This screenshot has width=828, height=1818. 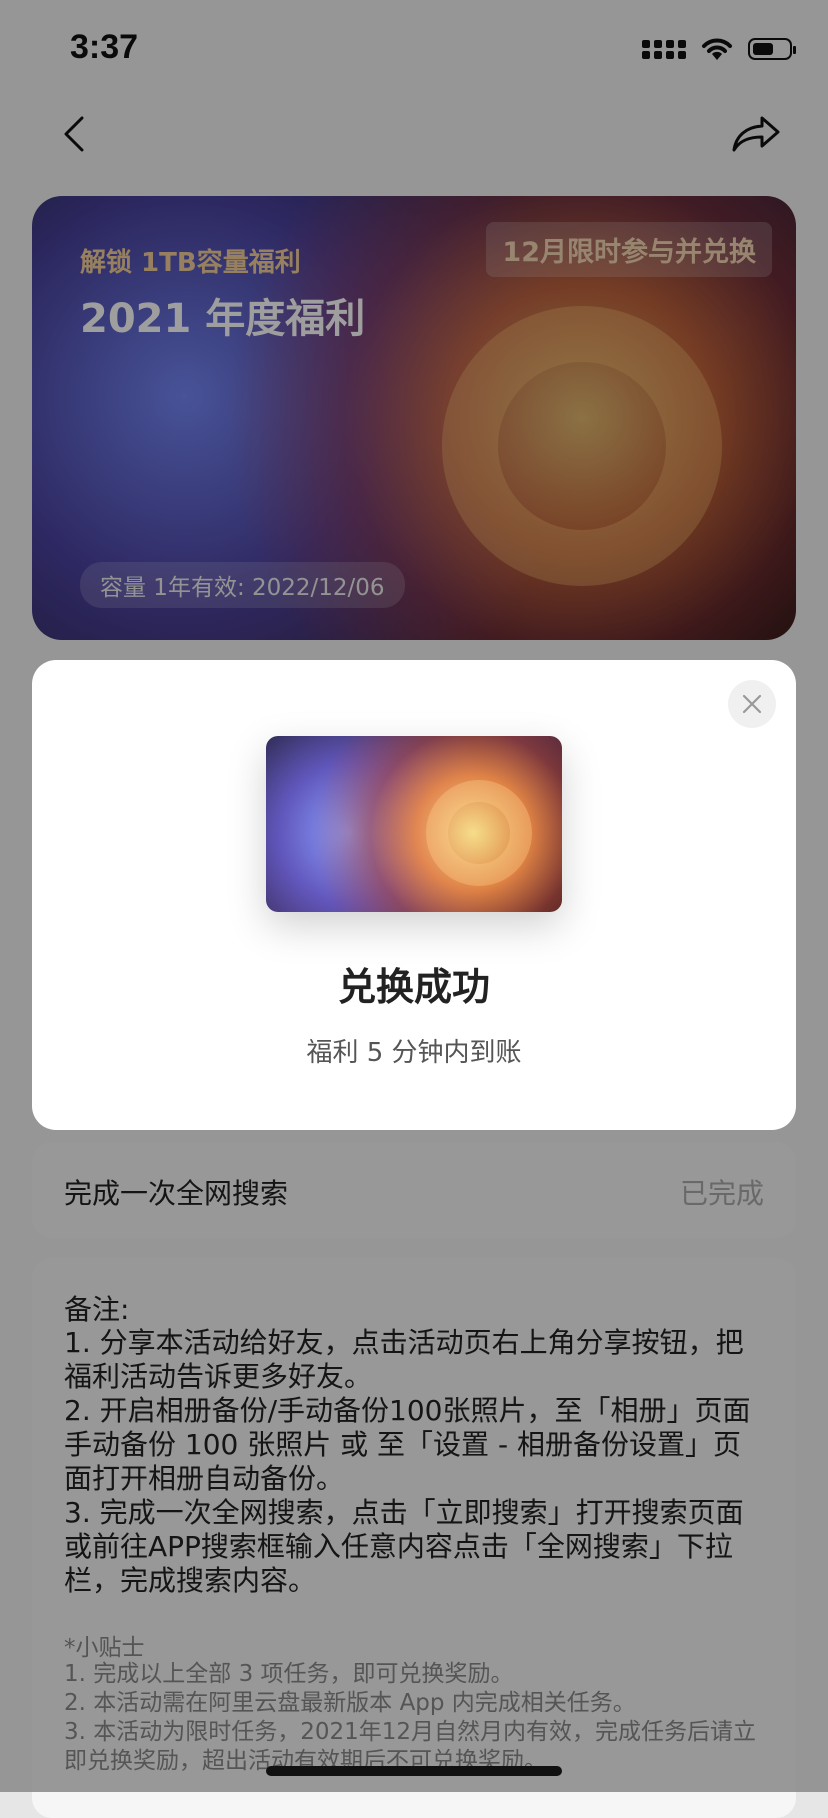 What do you see at coordinates (479, 833) in the screenshot?
I see `logo-ring-graphic` at bounding box center [479, 833].